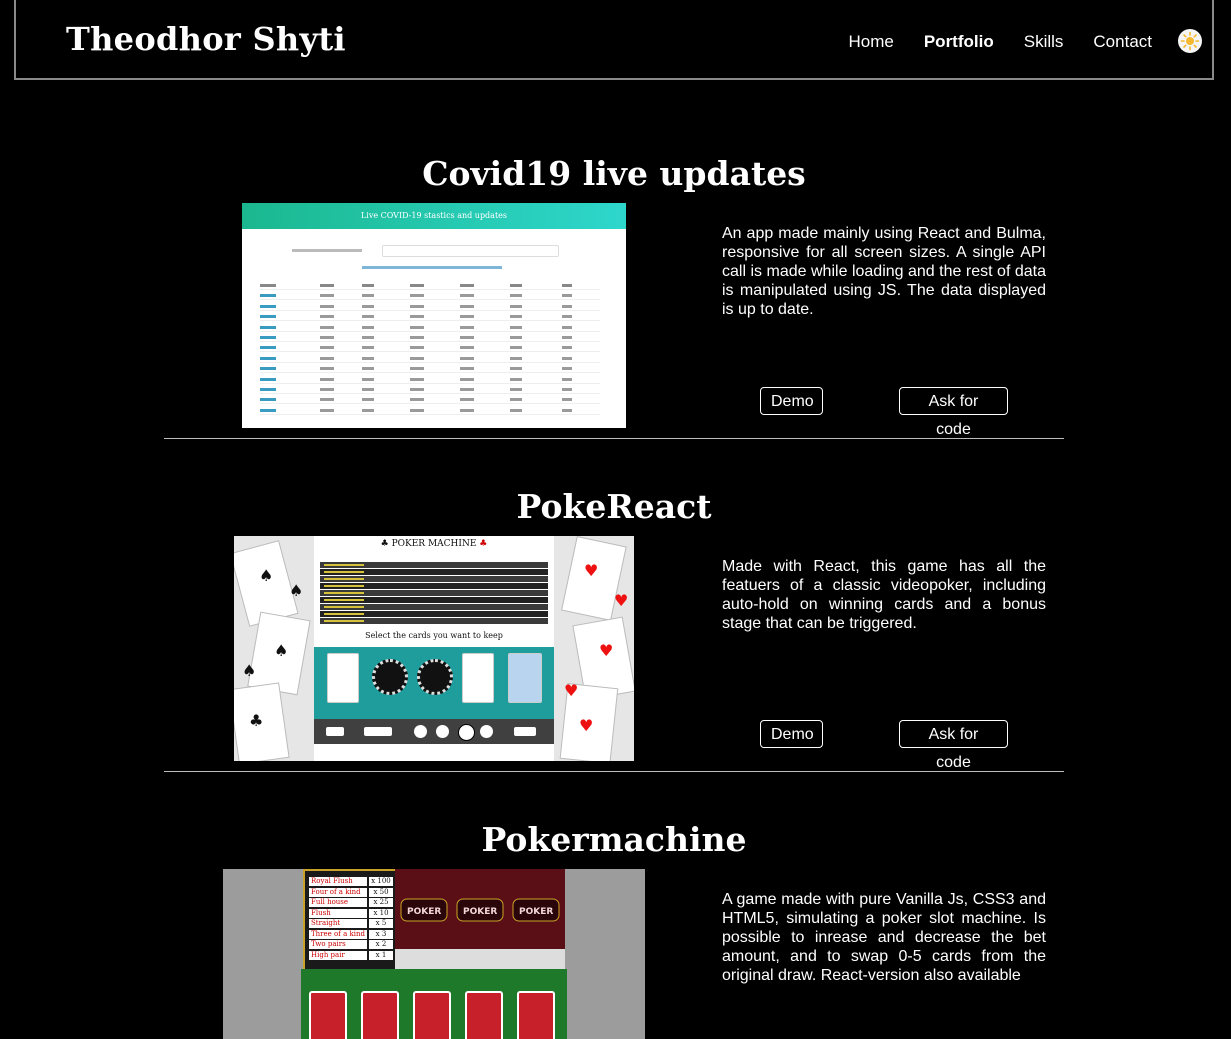 The image size is (1231, 1039). Describe the element at coordinates (338, 923) in the screenshot. I see `paytable-hand: Straight` at that location.